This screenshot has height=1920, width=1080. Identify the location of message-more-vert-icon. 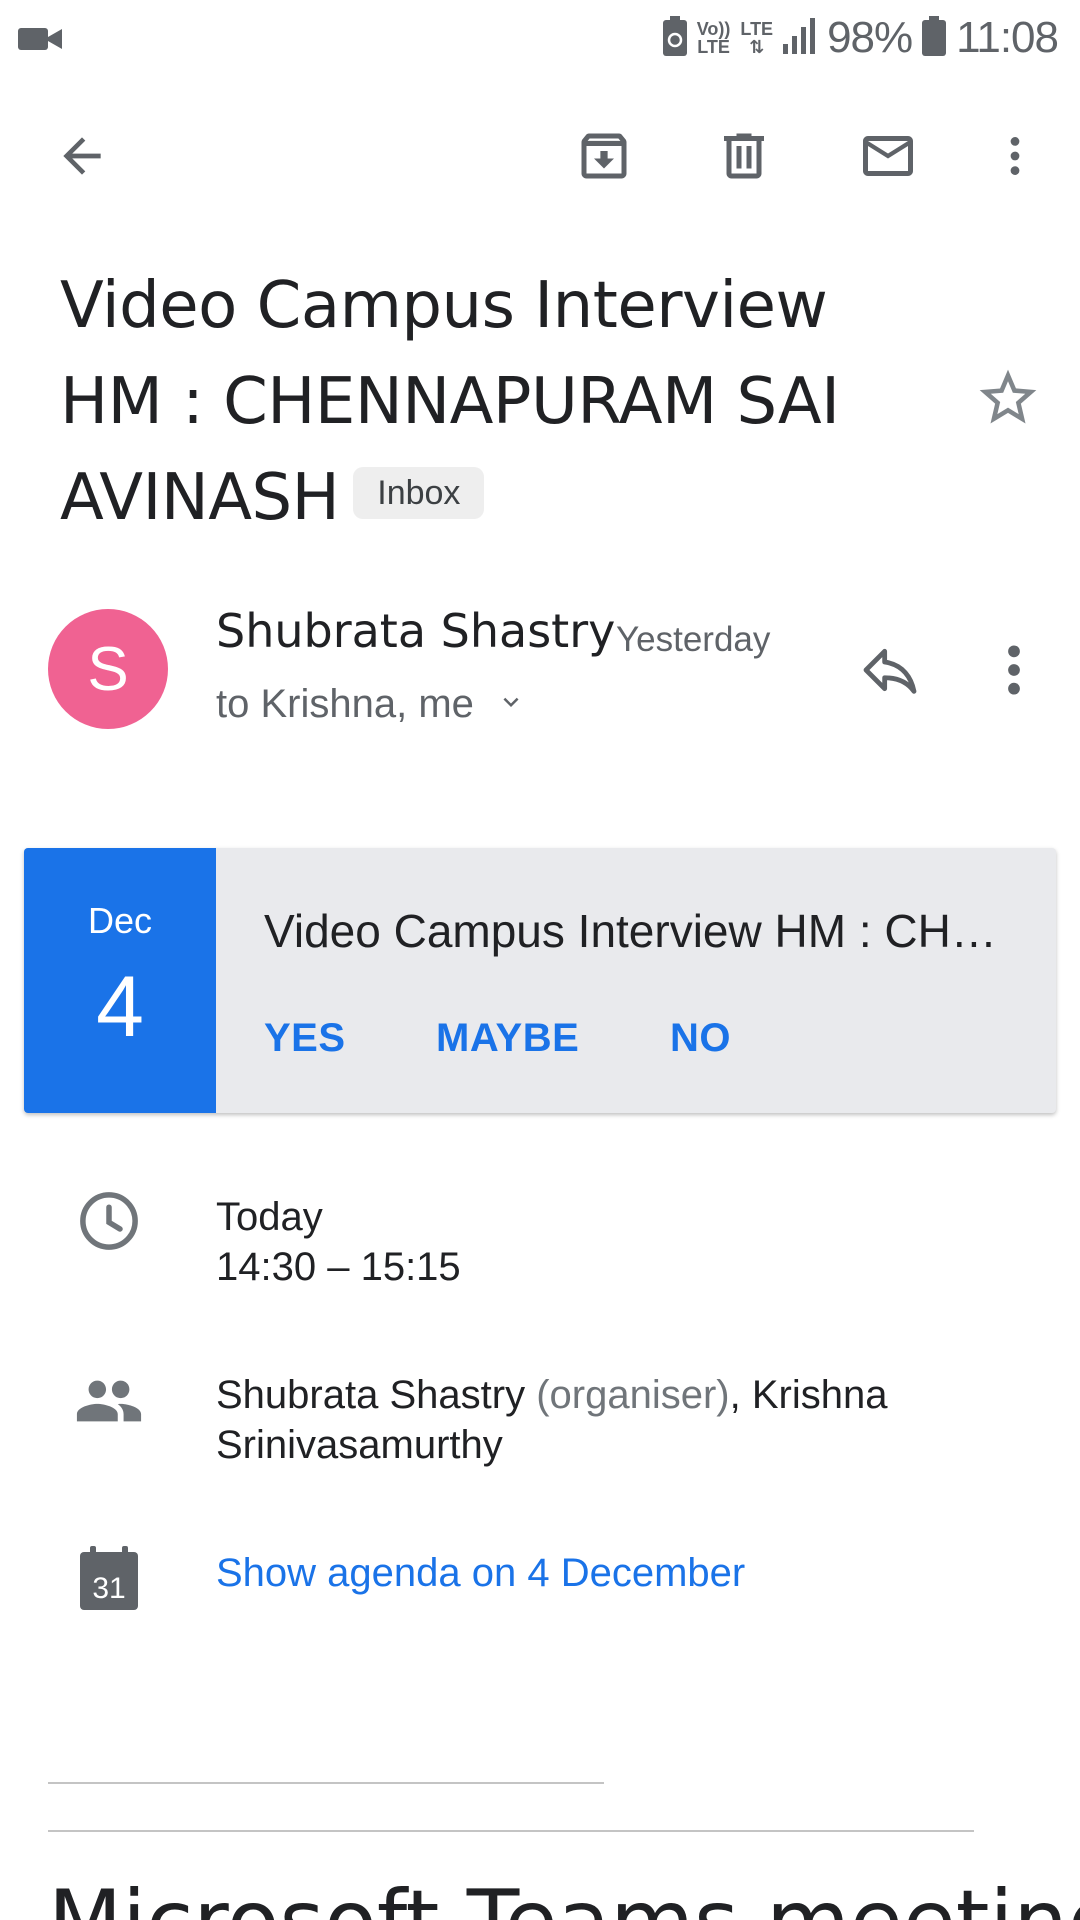
(1014, 670).